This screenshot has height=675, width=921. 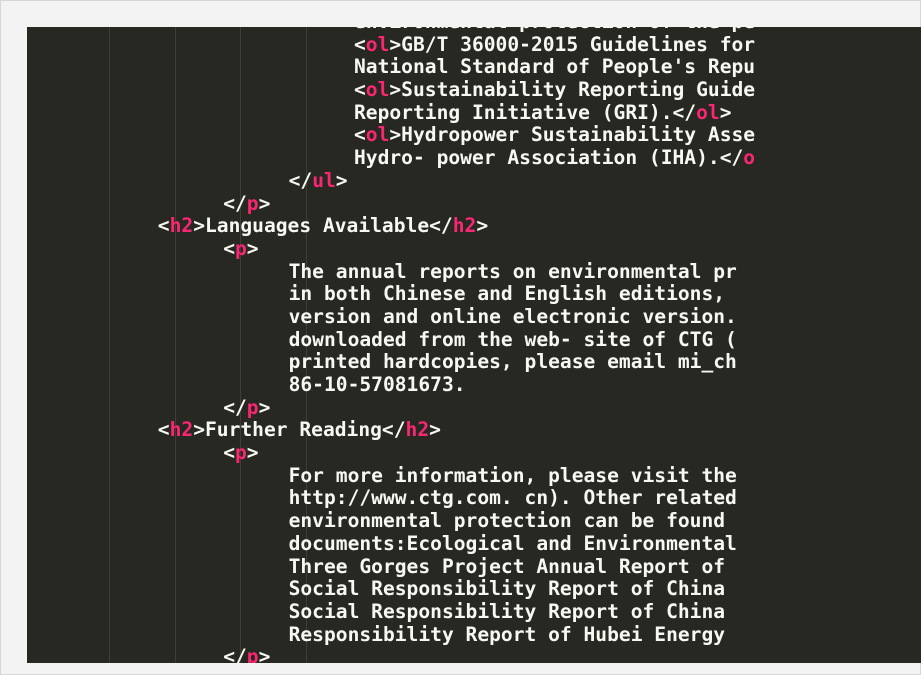 What do you see at coordinates (512, 498) in the screenshot?
I see `text-token: http://www.ctg.com. cn). Other related` at bounding box center [512, 498].